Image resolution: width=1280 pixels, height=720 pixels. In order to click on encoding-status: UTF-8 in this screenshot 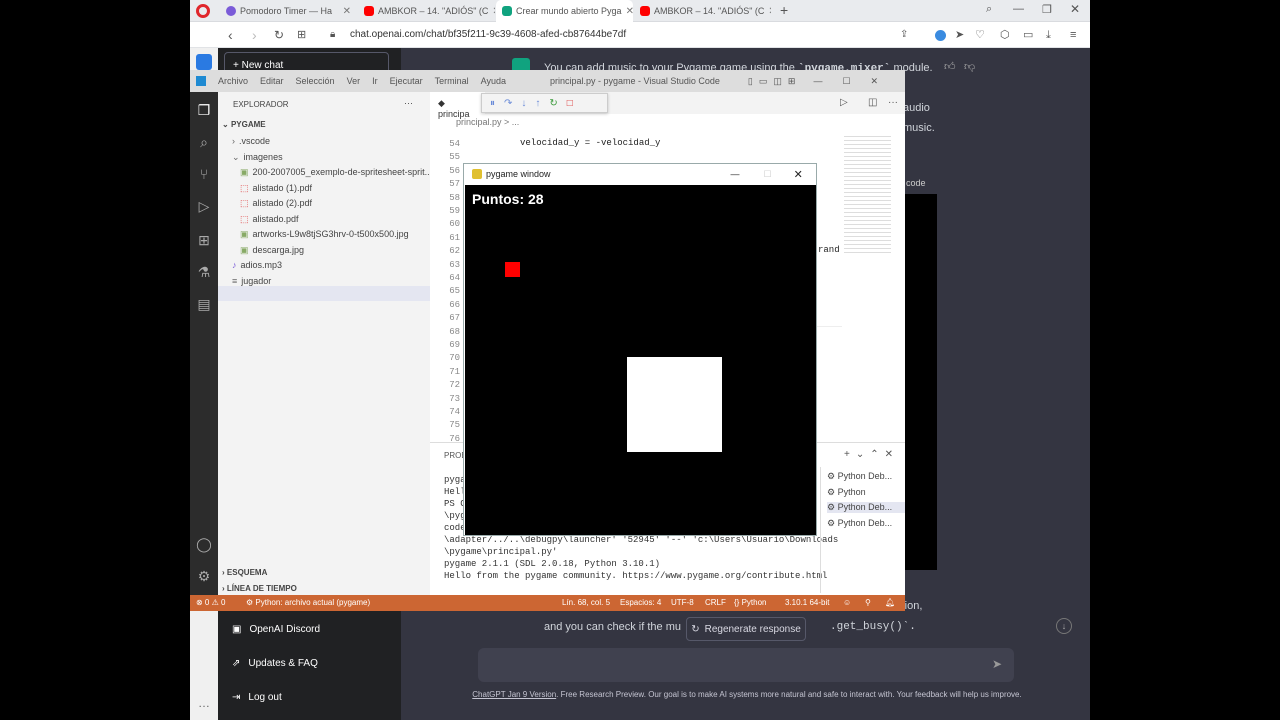, I will do `click(682, 602)`.